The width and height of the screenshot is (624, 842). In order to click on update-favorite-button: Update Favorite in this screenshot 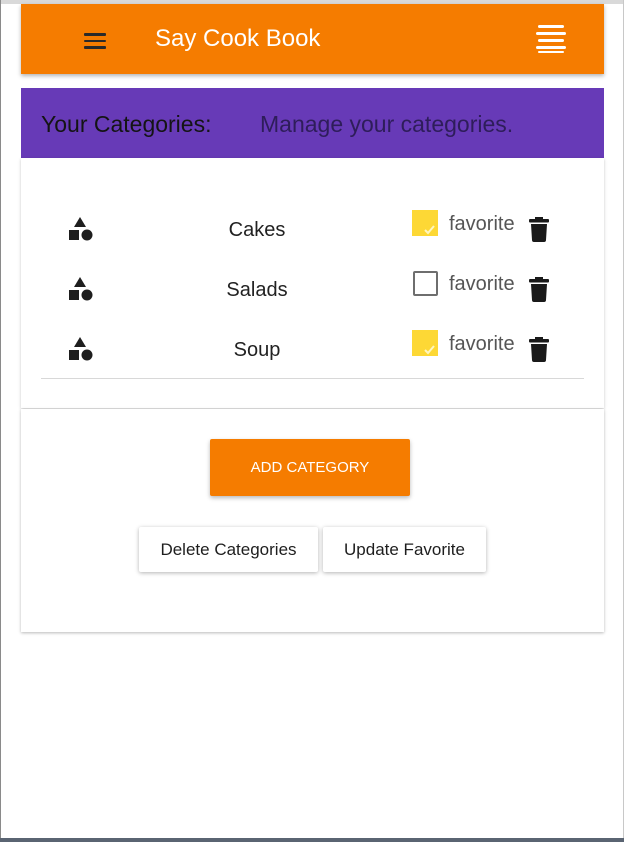, I will do `click(404, 549)`.